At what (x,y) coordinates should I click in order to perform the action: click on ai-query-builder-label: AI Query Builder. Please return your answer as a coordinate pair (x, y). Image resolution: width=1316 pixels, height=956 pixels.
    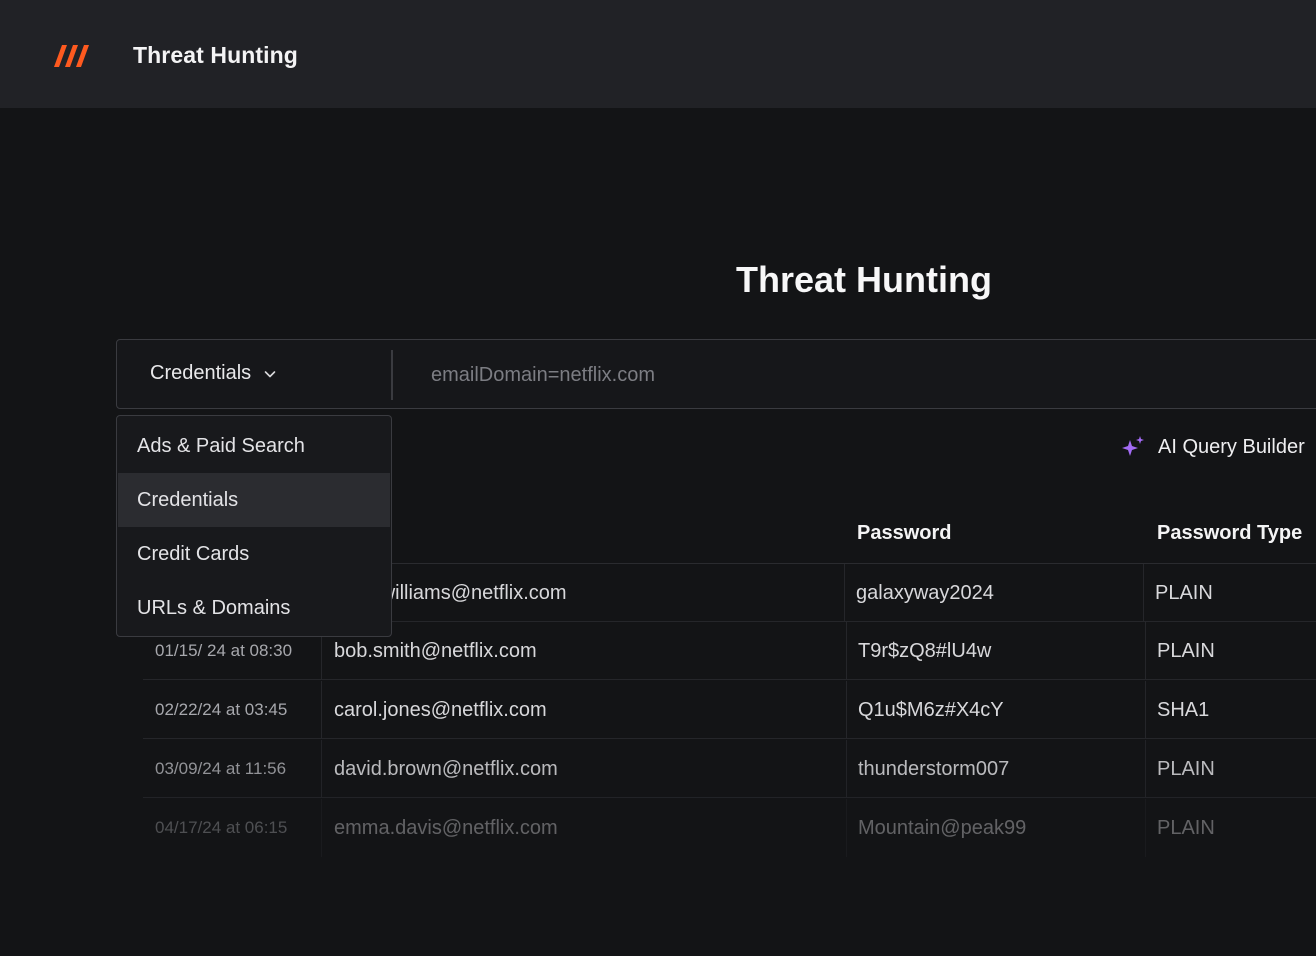
    Looking at the image, I should click on (1231, 446).